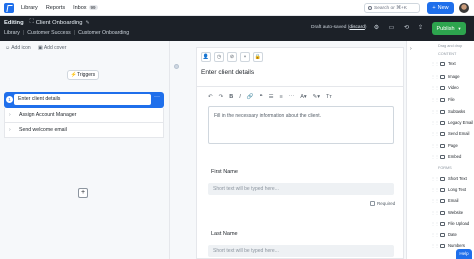  Describe the element at coordinates (55, 8) in the screenshot. I see `nav-reports: Reports` at that location.